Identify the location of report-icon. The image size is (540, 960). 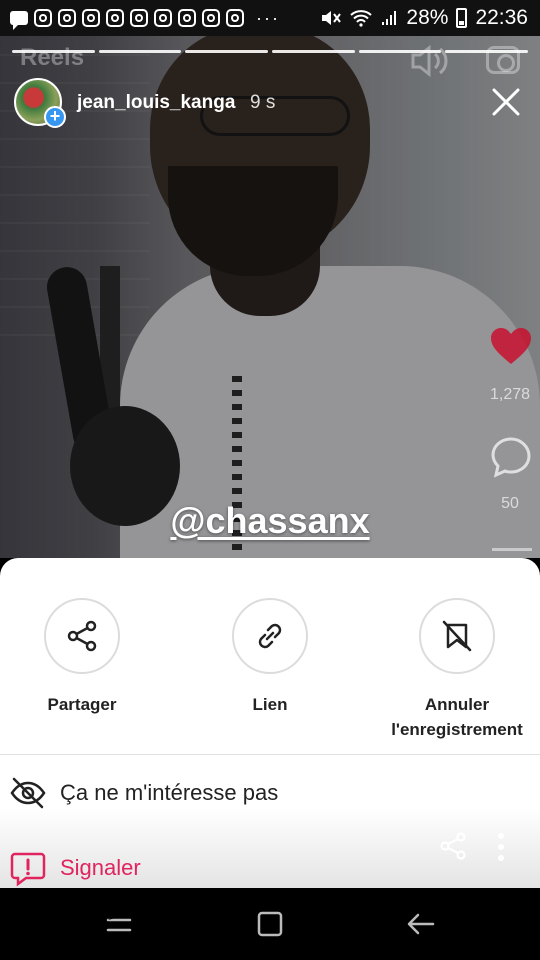
(28, 868).